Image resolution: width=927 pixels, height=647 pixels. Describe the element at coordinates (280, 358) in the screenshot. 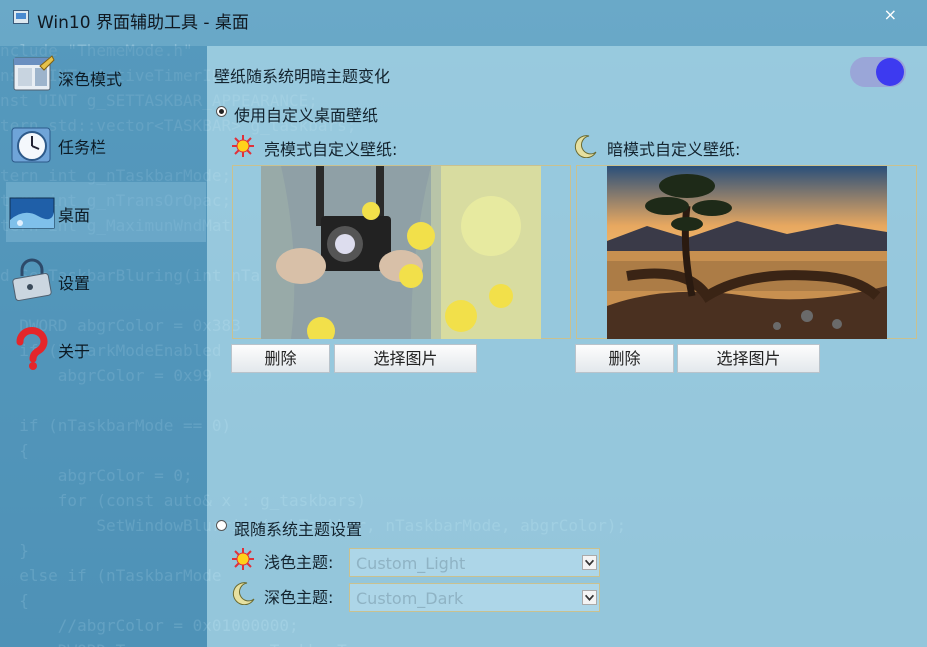

I see `light-delete-button: 删除` at that location.